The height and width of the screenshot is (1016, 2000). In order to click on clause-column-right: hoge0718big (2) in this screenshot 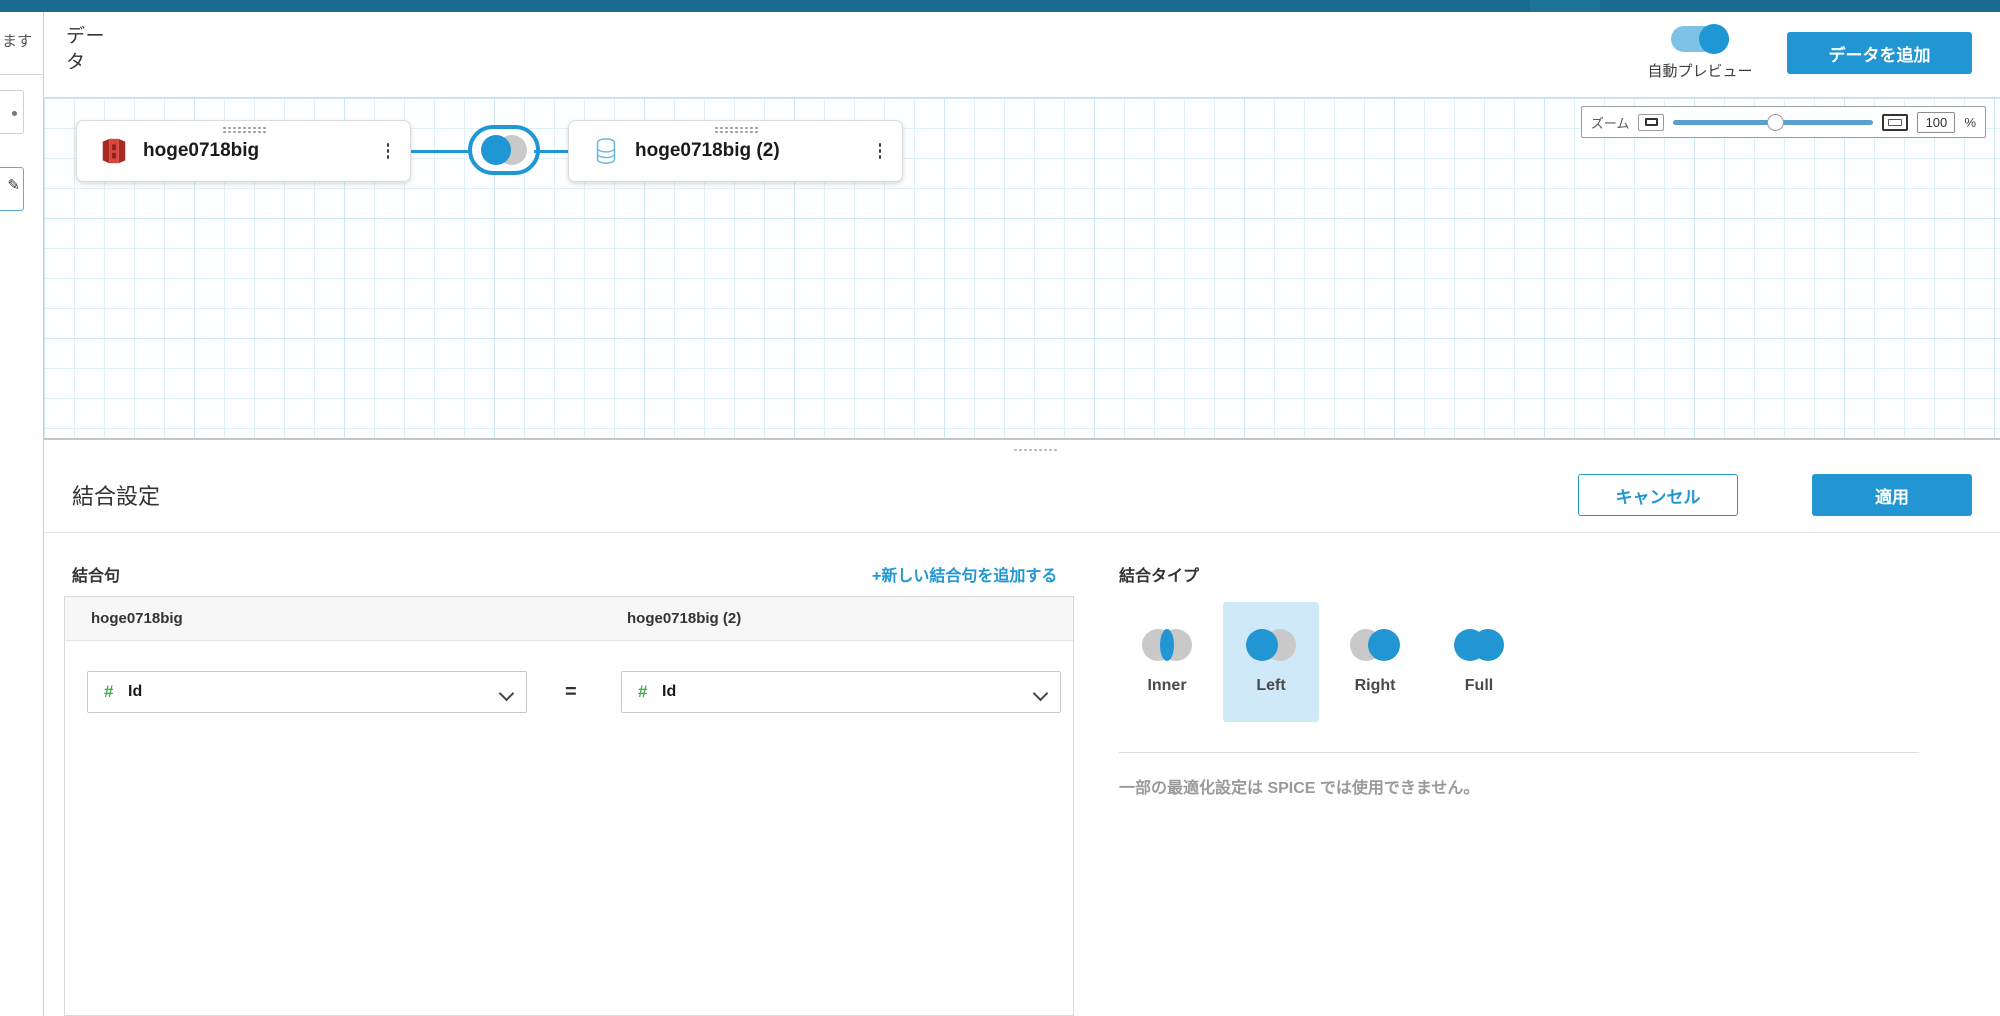, I will do `click(684, 618)`.